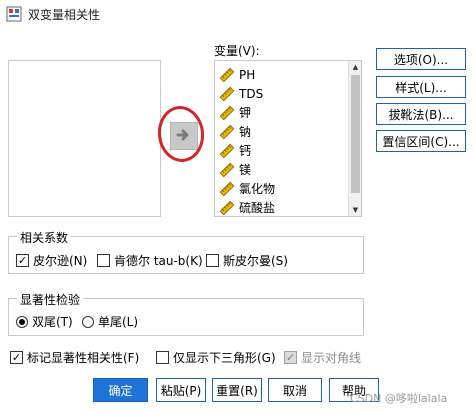 The height and width of the screenshot is (410, 474). I want to click on annotation-circle, so click(181, 134).